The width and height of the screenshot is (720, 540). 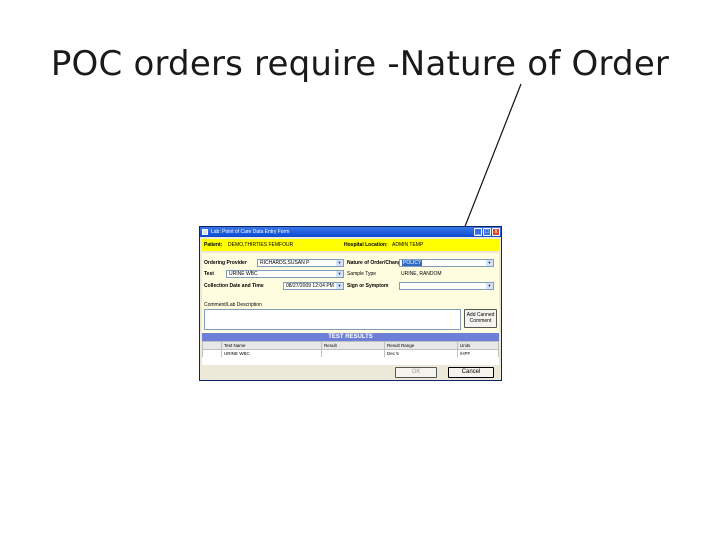 I want to click on column-header: Units, so click(x=478, y=345).